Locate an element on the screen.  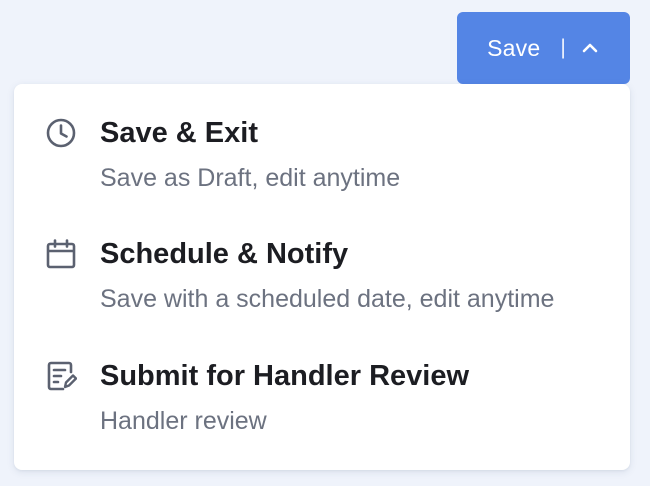
save-button-label: Save is located at coordinates (513, 48).